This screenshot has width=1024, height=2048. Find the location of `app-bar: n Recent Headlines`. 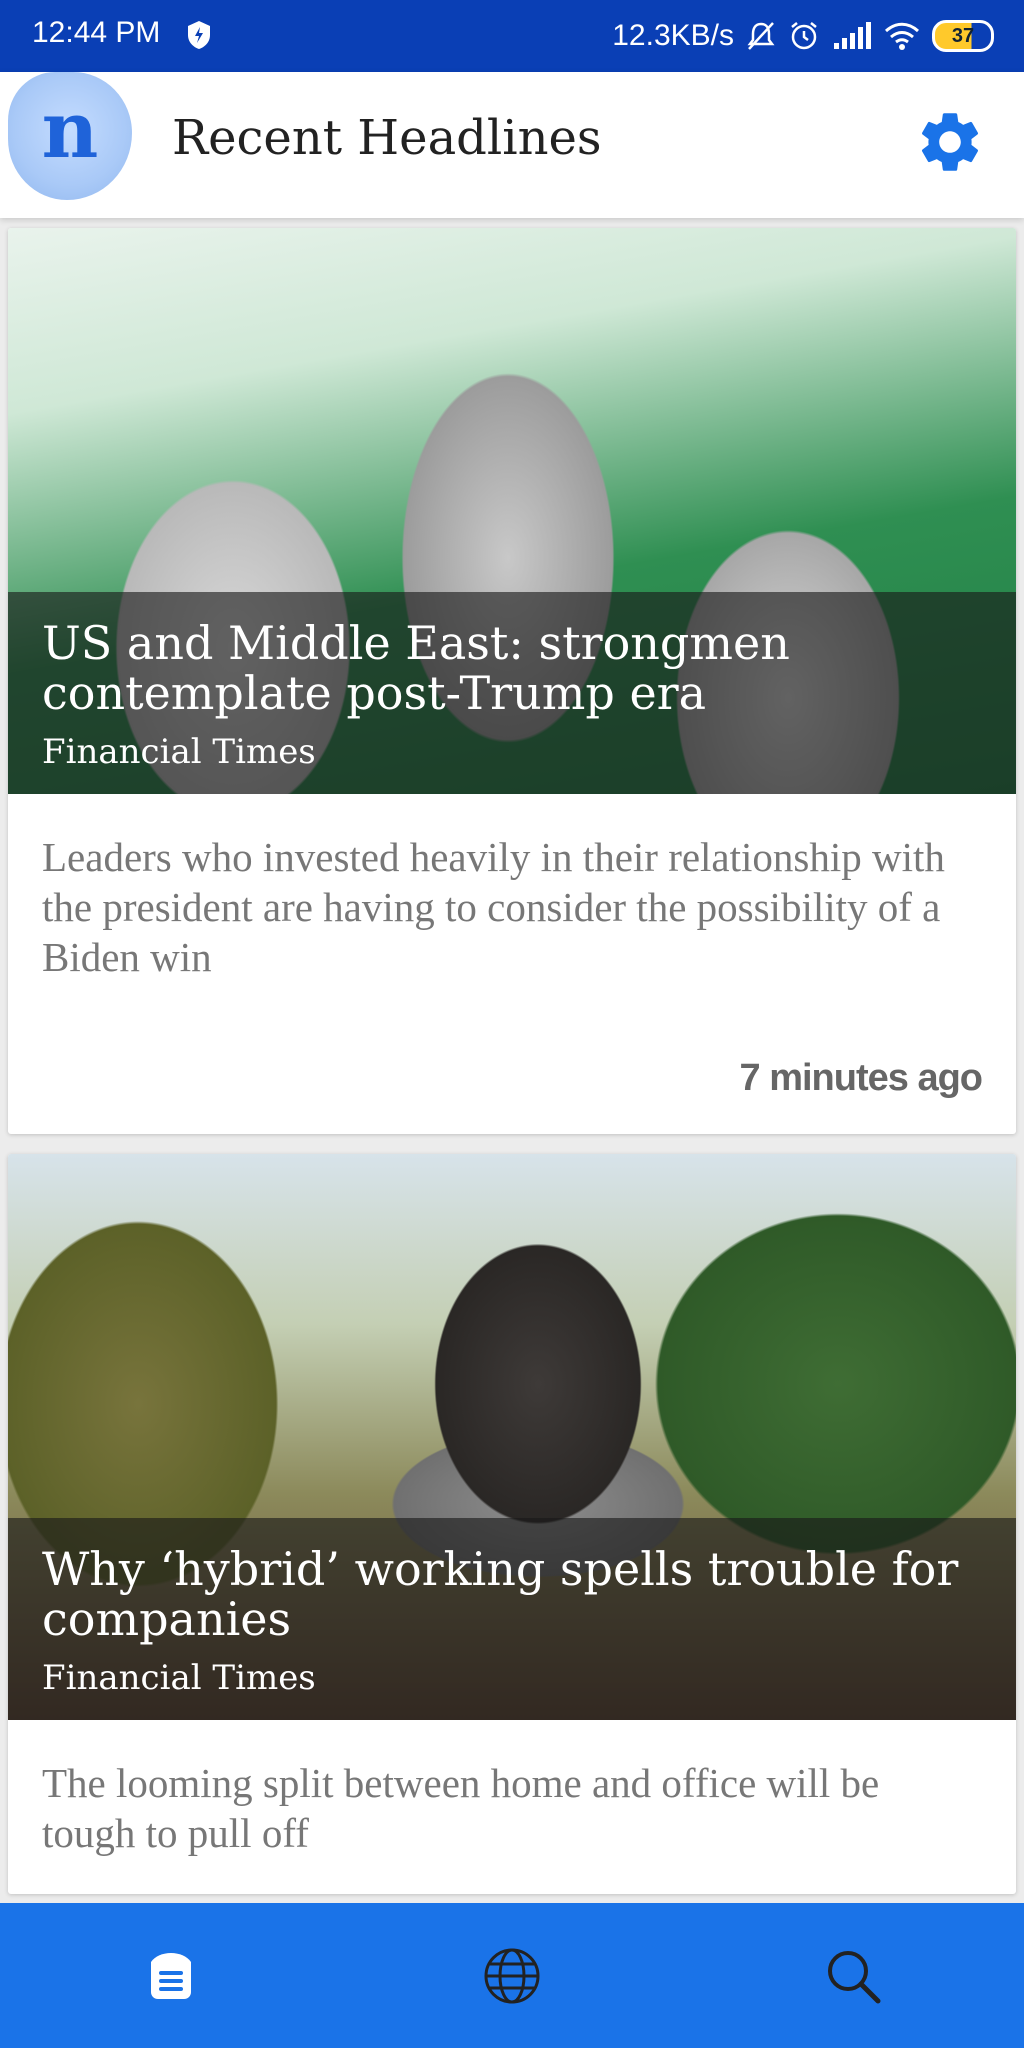

app-bar: n Recent Headlines is located at coordinates (512, 145).